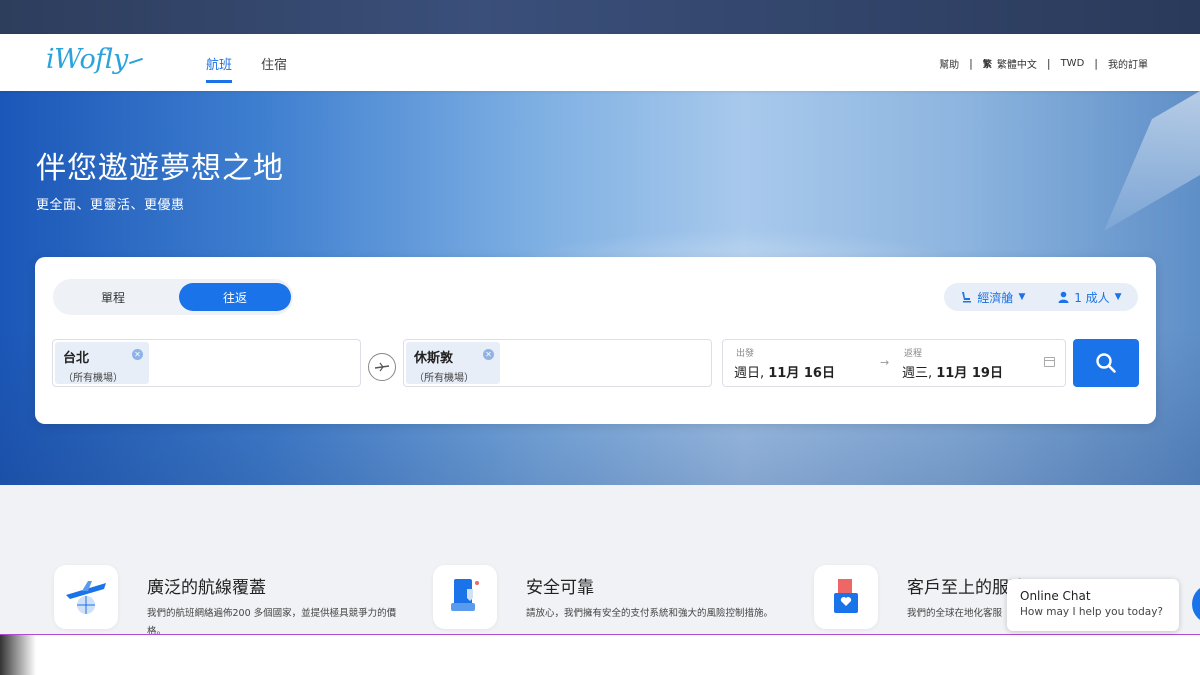 The height and width of the screenshot is (675, 1200). I want to click on page-bottom, so click(600, 655).